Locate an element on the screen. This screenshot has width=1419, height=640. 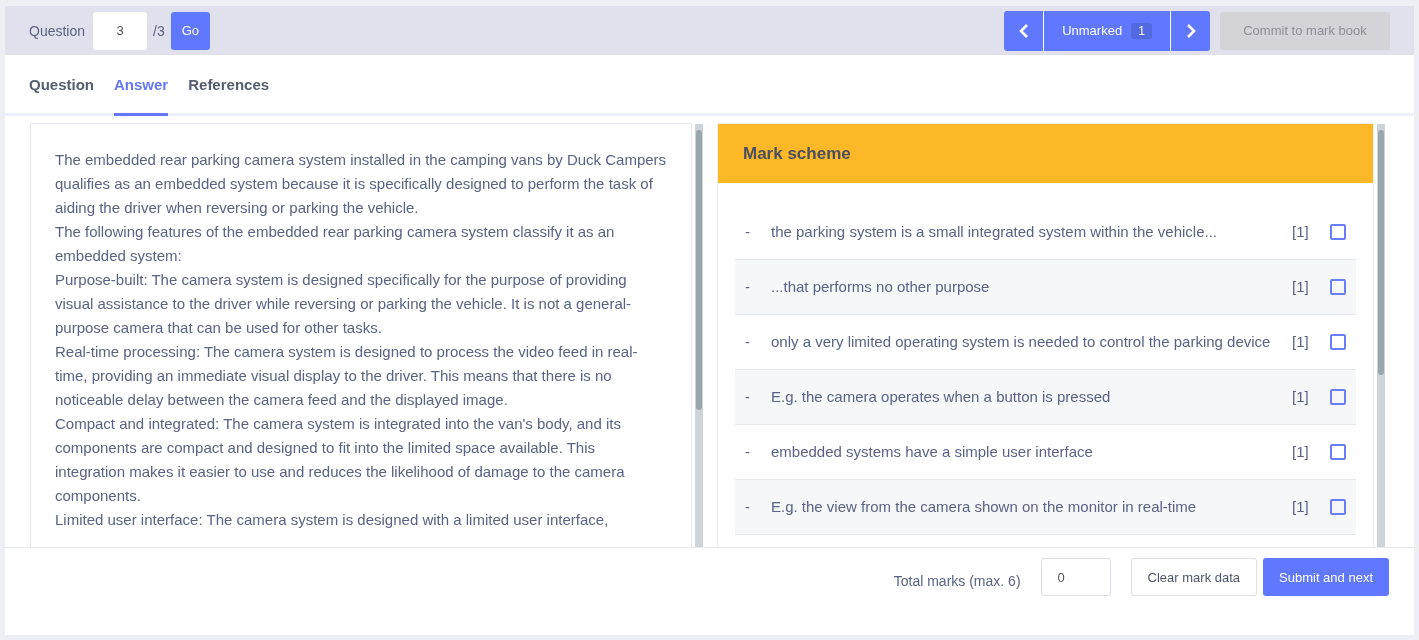
answer-paragraph: Real-time processing: The camera system is designed to process the video feed in real-time, providing an immediate visual display to the driver. This means that there is no noticeable delay between the camera feed and the displayed image. is located at coordinates (347, 376).